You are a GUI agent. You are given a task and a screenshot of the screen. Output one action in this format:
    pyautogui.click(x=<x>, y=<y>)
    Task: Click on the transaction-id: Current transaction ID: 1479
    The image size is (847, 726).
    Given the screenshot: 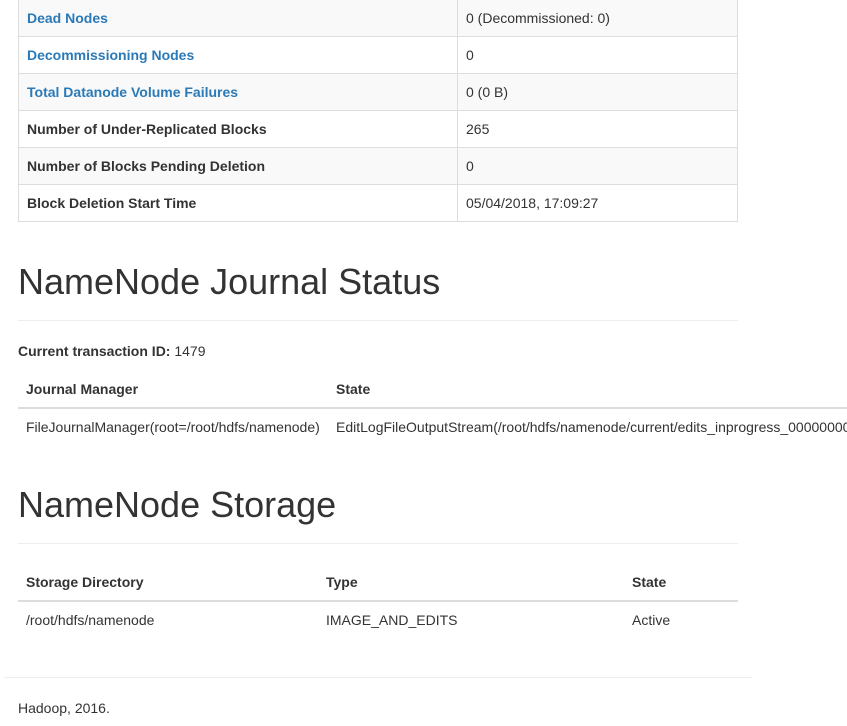 What is the action you would take?
    pyautogui.click(x=112, y=351)
    